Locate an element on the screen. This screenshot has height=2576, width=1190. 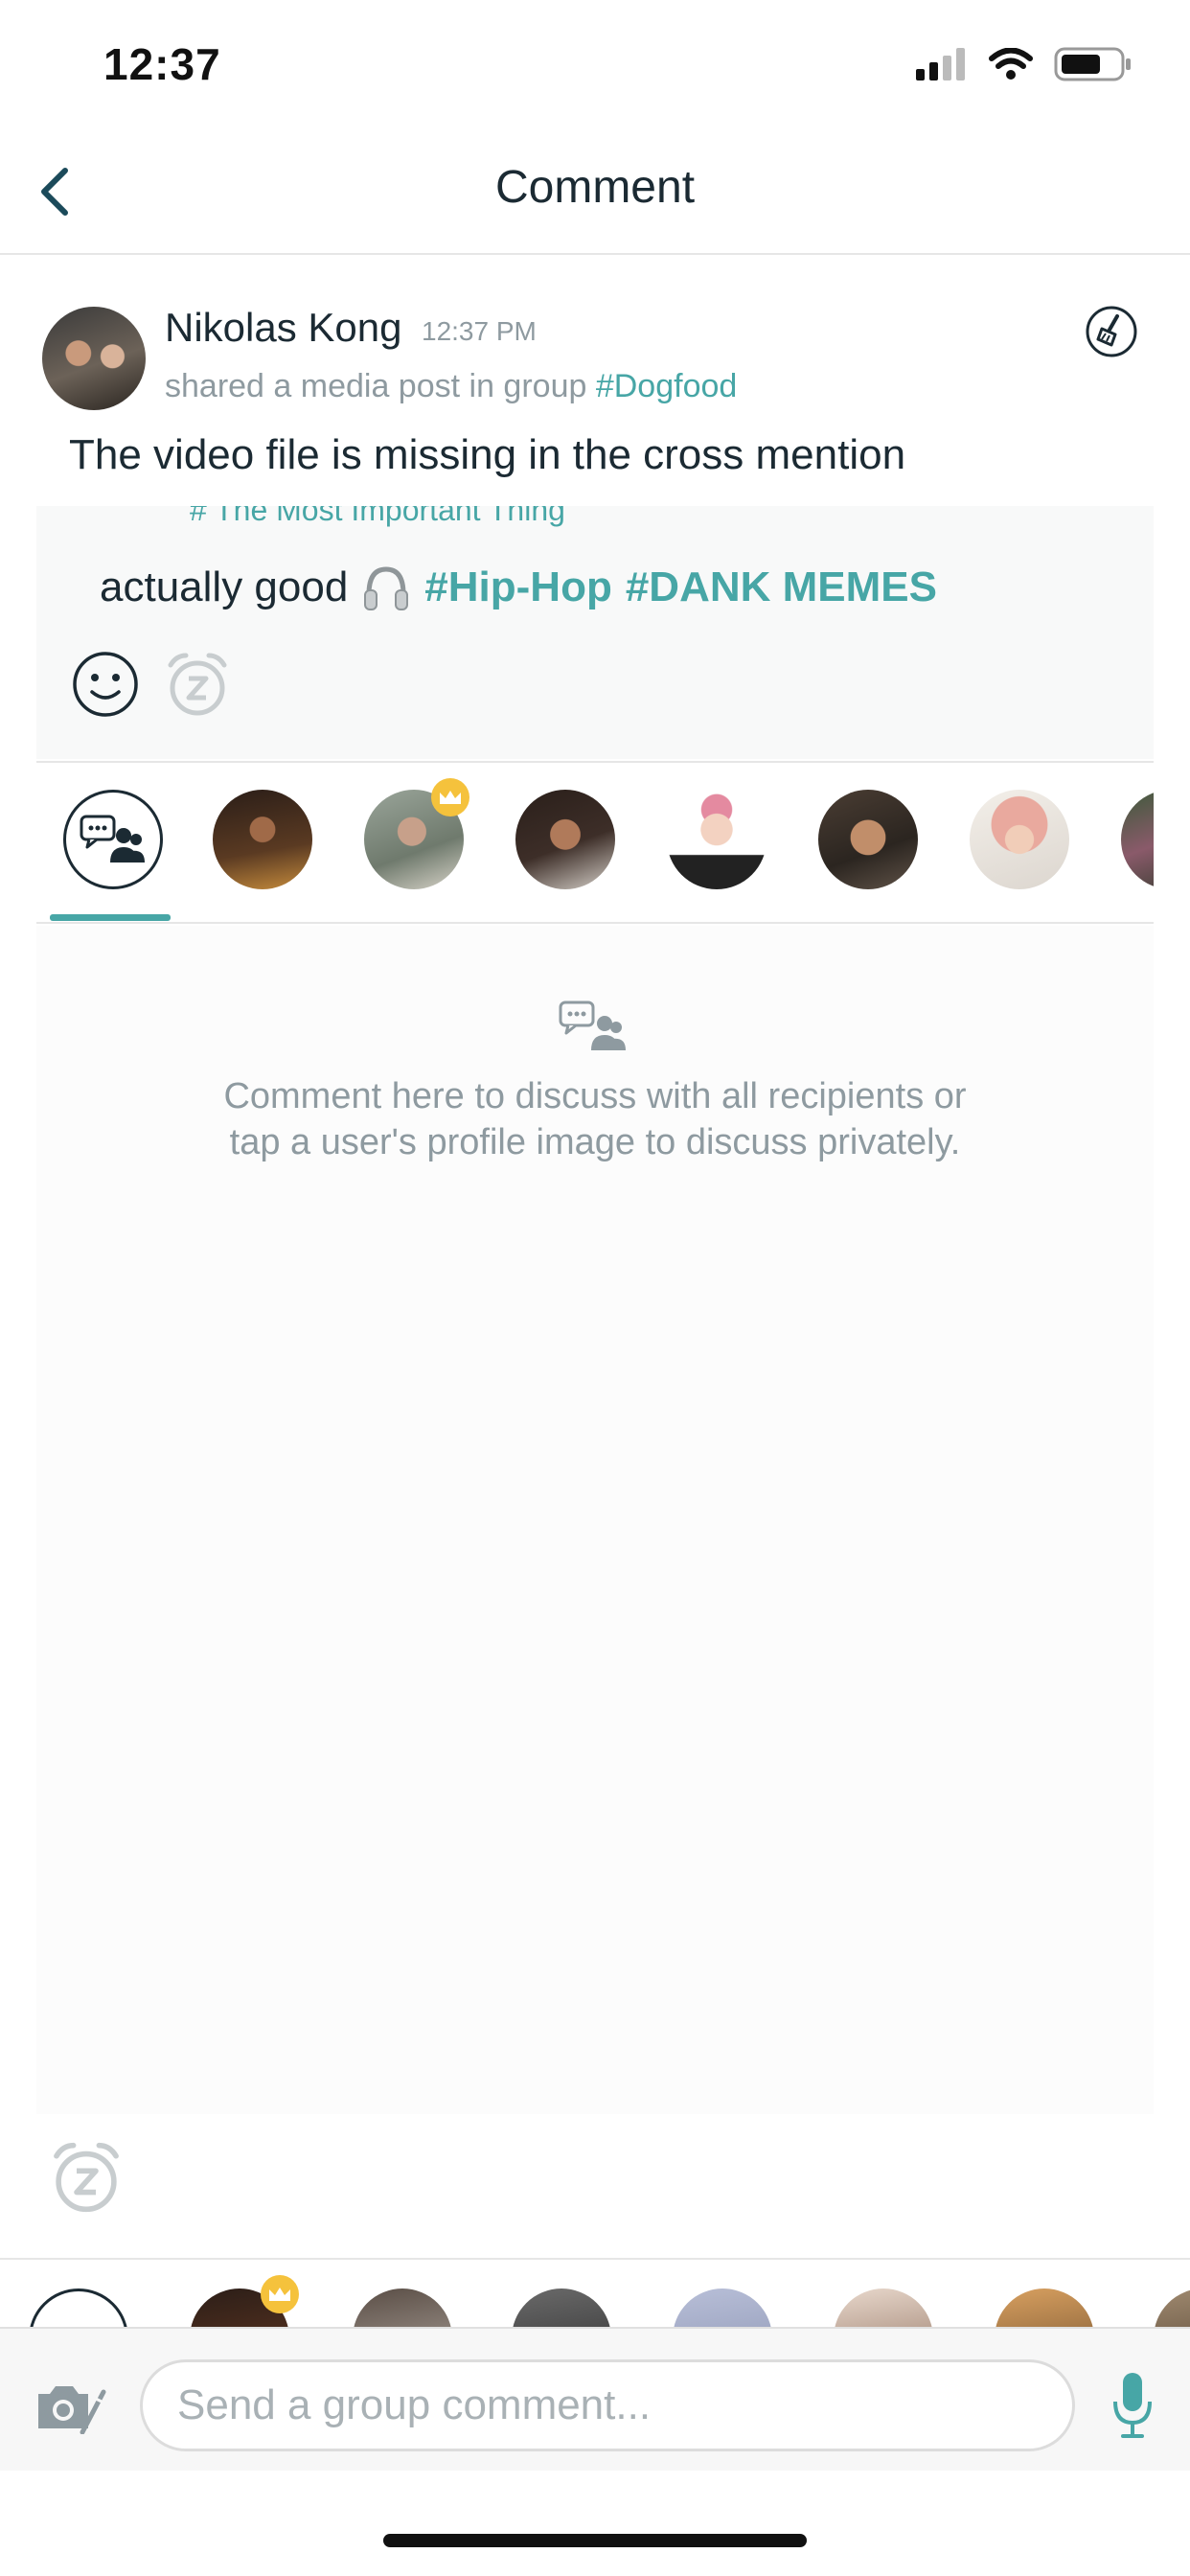
comment-input is located at coordinates (607, 2405).